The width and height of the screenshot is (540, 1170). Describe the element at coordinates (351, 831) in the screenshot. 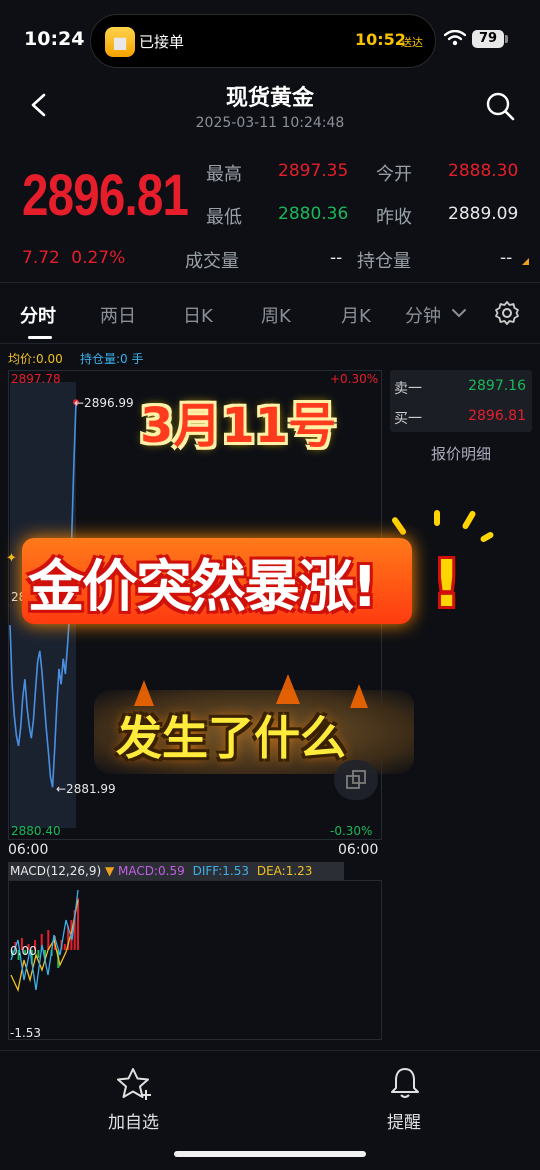

I see `pct-axis-bottom-label: -0.30%` at that location.